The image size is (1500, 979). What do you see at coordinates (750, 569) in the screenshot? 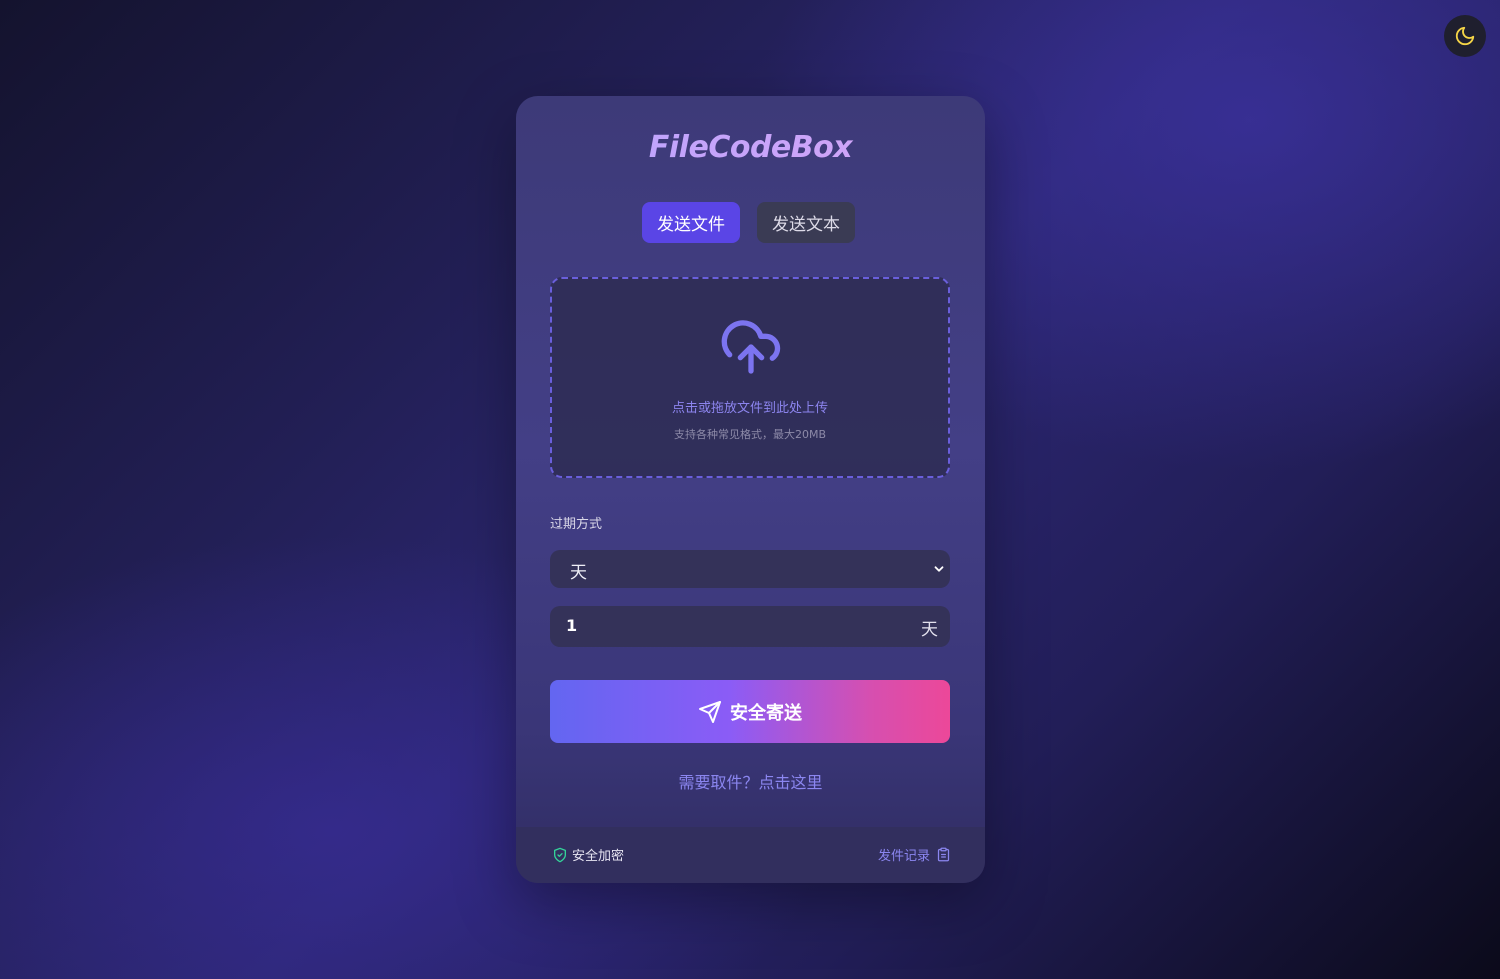
I see `expire-type-select: 天` at bounding box center [750, 569].